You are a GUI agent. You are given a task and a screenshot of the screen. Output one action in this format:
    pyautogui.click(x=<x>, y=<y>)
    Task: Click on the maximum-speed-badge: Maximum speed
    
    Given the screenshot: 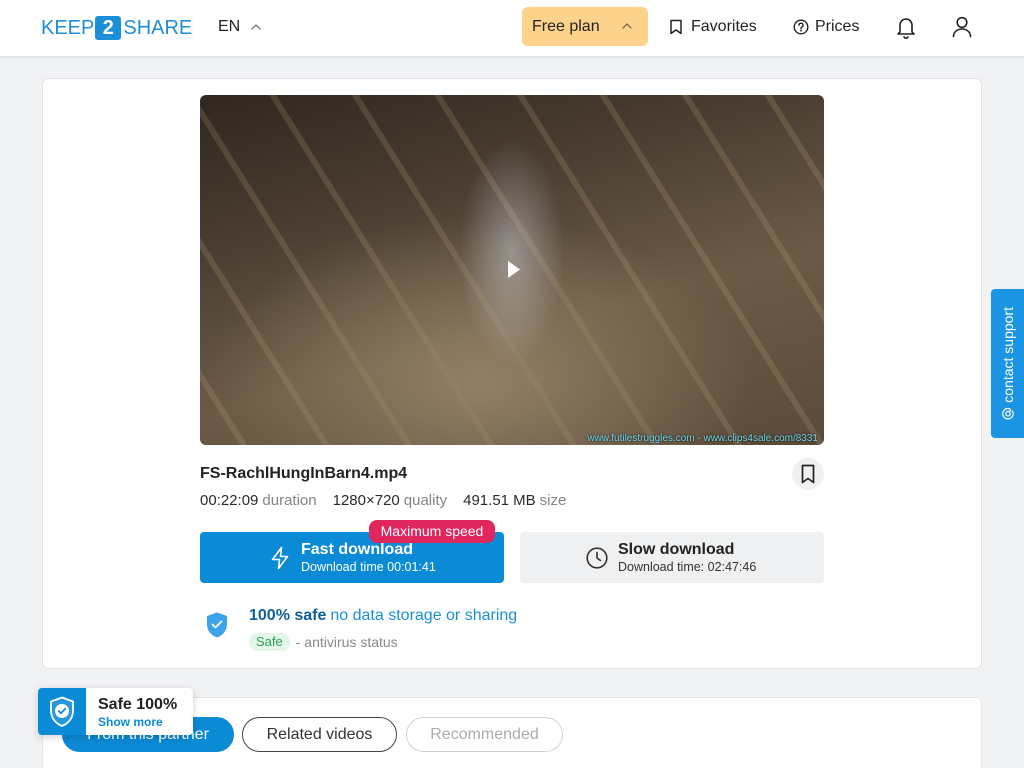 What is the action you would take?
    pyautogui.click(x=432, y=531)
    